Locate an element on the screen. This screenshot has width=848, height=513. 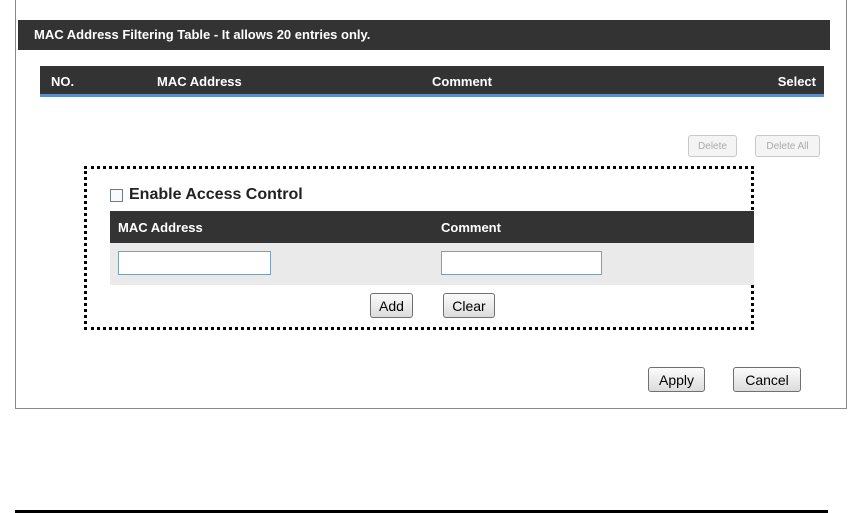
mac-address-header: MAC Address is located at coordinates (160, 227).